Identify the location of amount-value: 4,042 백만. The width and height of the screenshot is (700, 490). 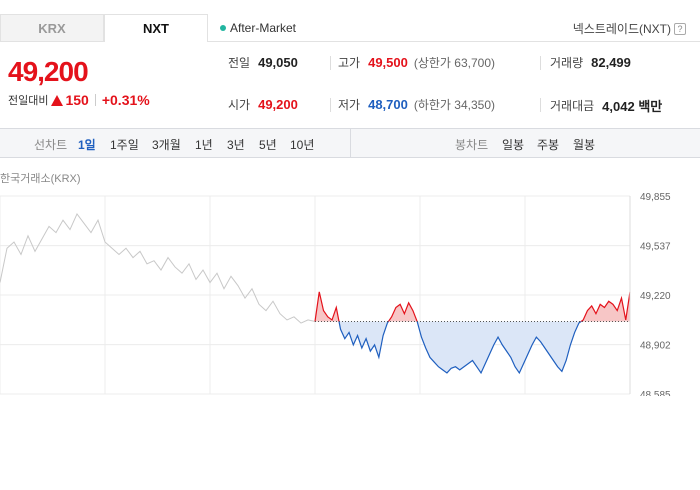
(632, 106).